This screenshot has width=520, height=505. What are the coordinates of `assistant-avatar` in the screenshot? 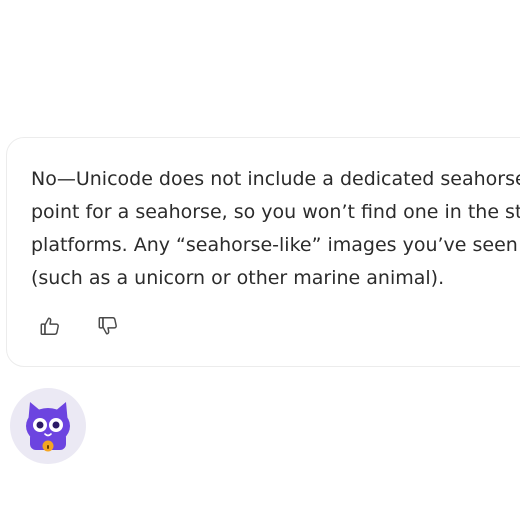 It's located at (48, 426).